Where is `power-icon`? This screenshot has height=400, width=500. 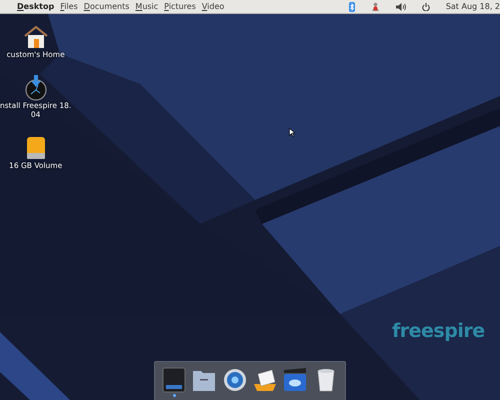
power-icon is located at coordinates (426, 6).